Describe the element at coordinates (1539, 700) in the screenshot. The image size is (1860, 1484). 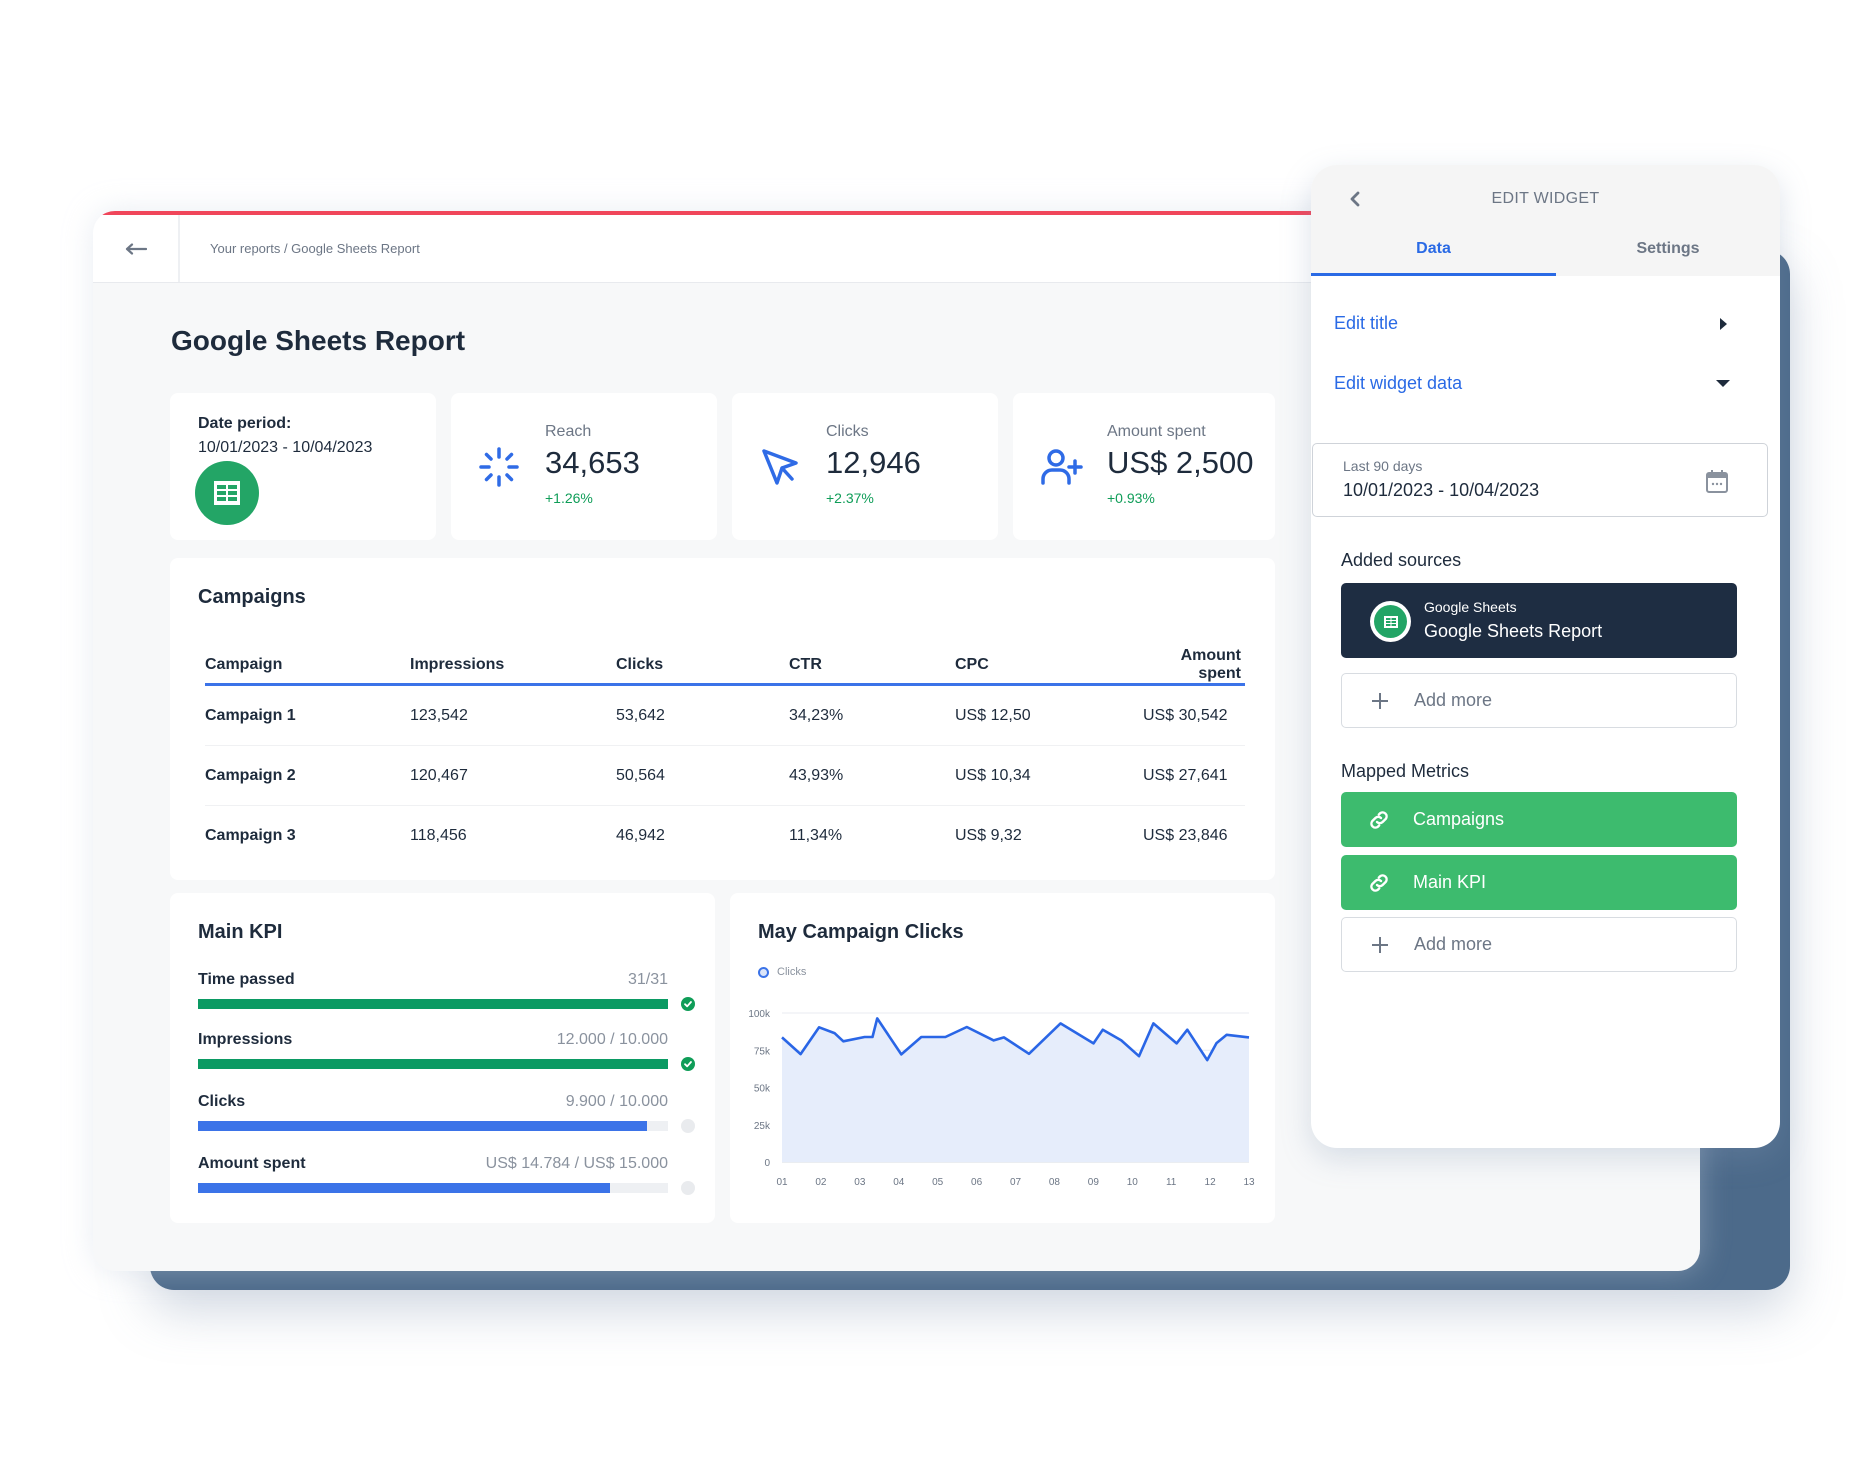
I see `add-source-button: Add more` at that location.